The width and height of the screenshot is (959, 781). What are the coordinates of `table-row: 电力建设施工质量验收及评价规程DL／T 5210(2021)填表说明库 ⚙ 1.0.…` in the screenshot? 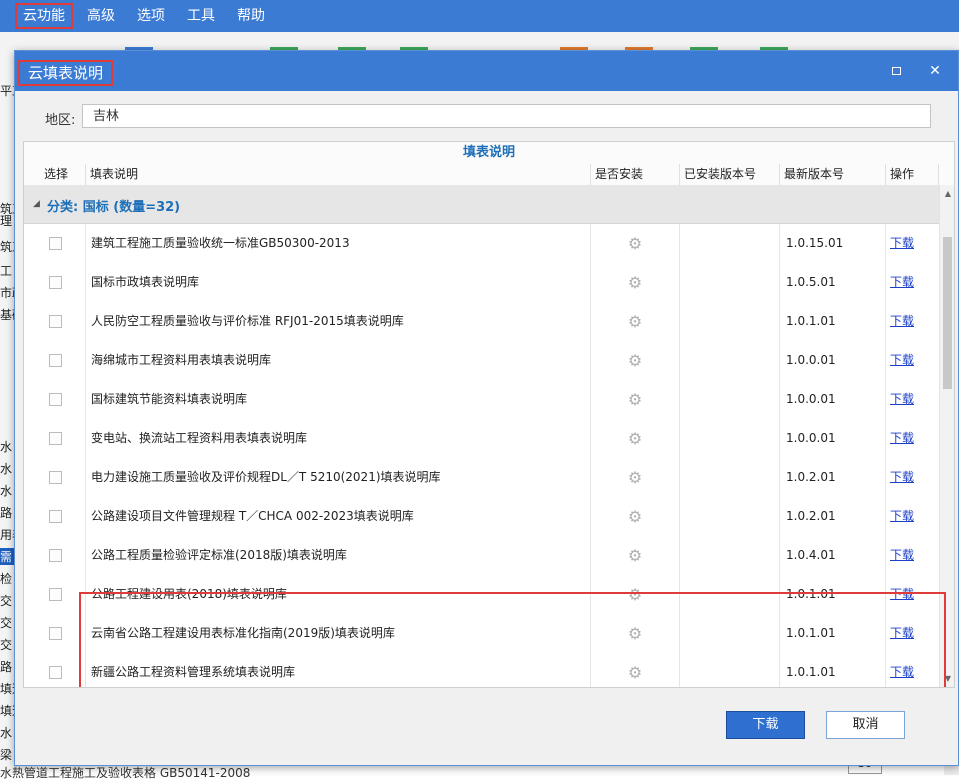 It's located at (481, 478).